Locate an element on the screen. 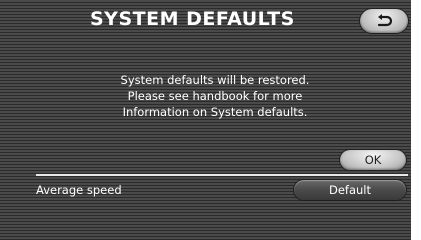  page-title: SYSTEM DEFAULTS is located at coordinates (192, 19).